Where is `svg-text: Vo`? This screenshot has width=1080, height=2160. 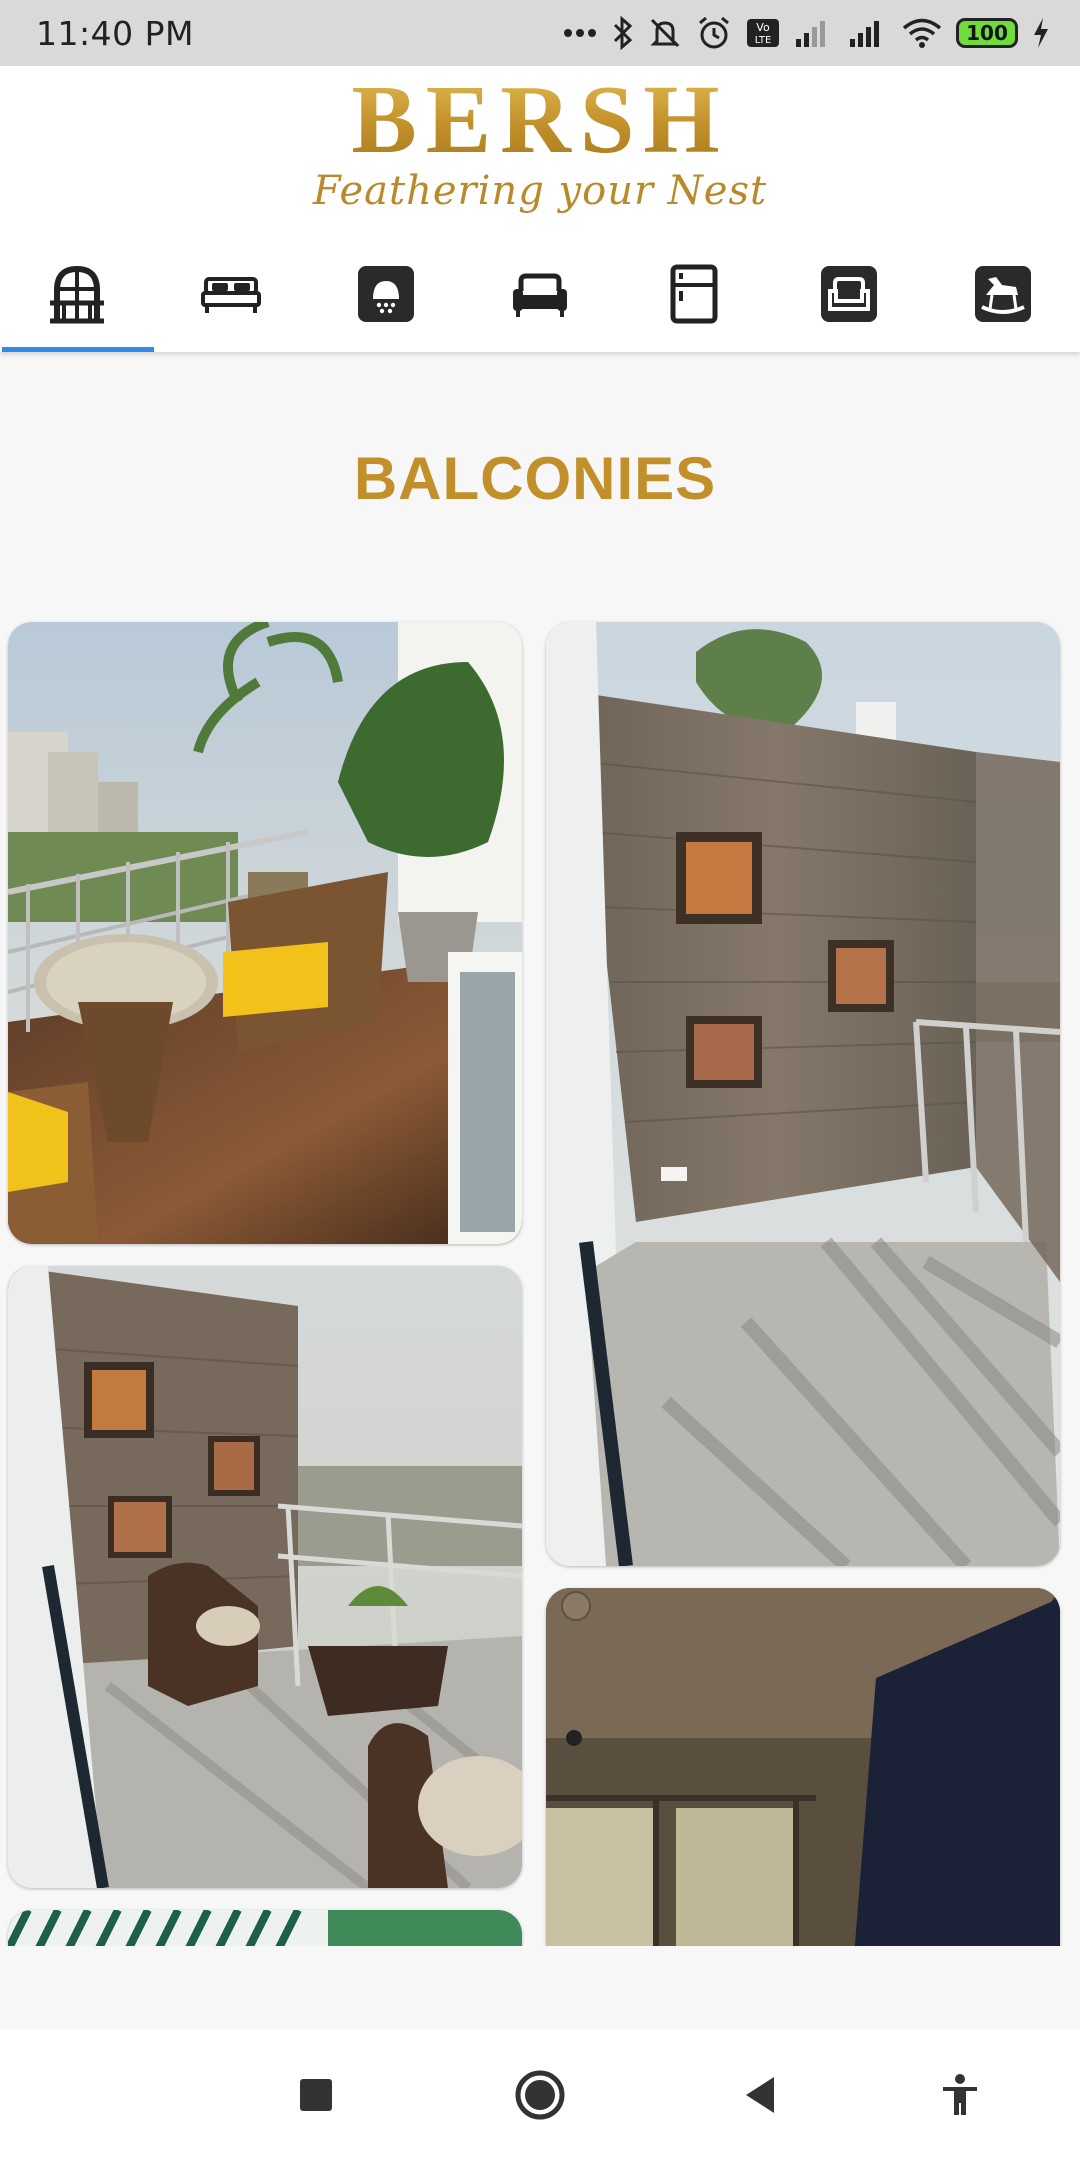
svg-text: Vo is located at coordinates (763, 27).